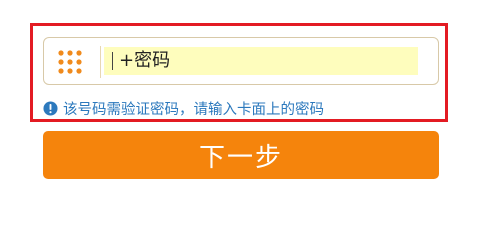 The width and height of the screenshot is (500, 240). Describe the element at coordinates (240, 157) in the screenshot. I see `next-step-button-label: 下一步` at that location.